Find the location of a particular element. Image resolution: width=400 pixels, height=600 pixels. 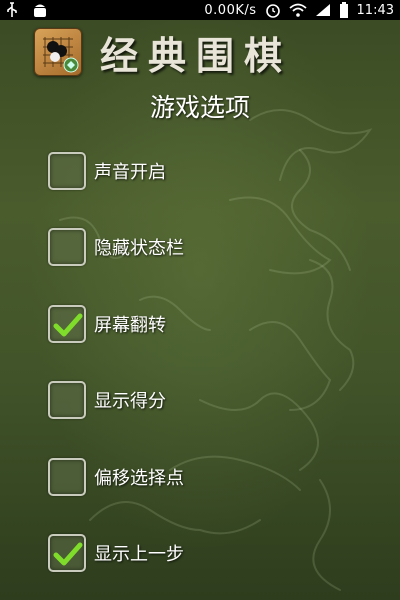

option-offset-select: 偏移选择点 is located at coordinates (168, 477).